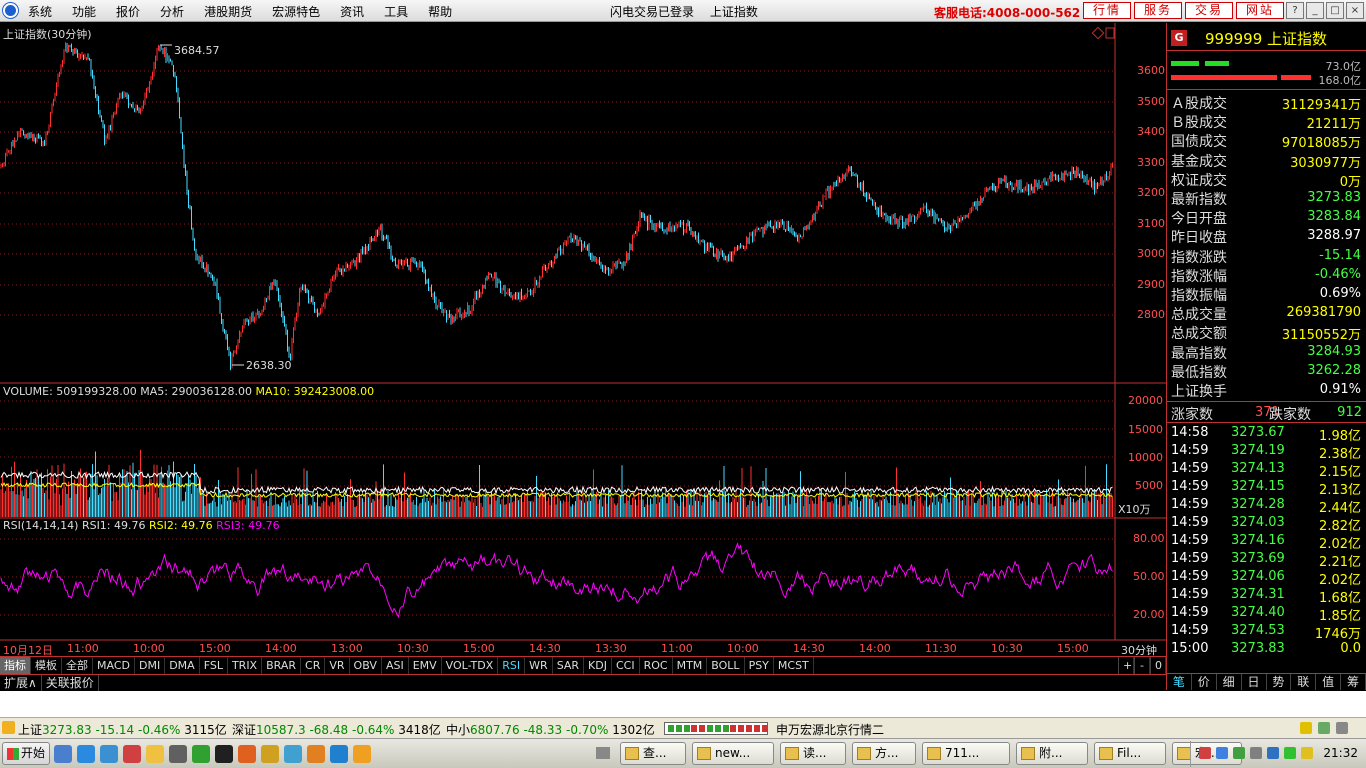  Describe the element at coordinates (182, 665) in the screenshot. I see `indicator-tab: DMA` at that location.